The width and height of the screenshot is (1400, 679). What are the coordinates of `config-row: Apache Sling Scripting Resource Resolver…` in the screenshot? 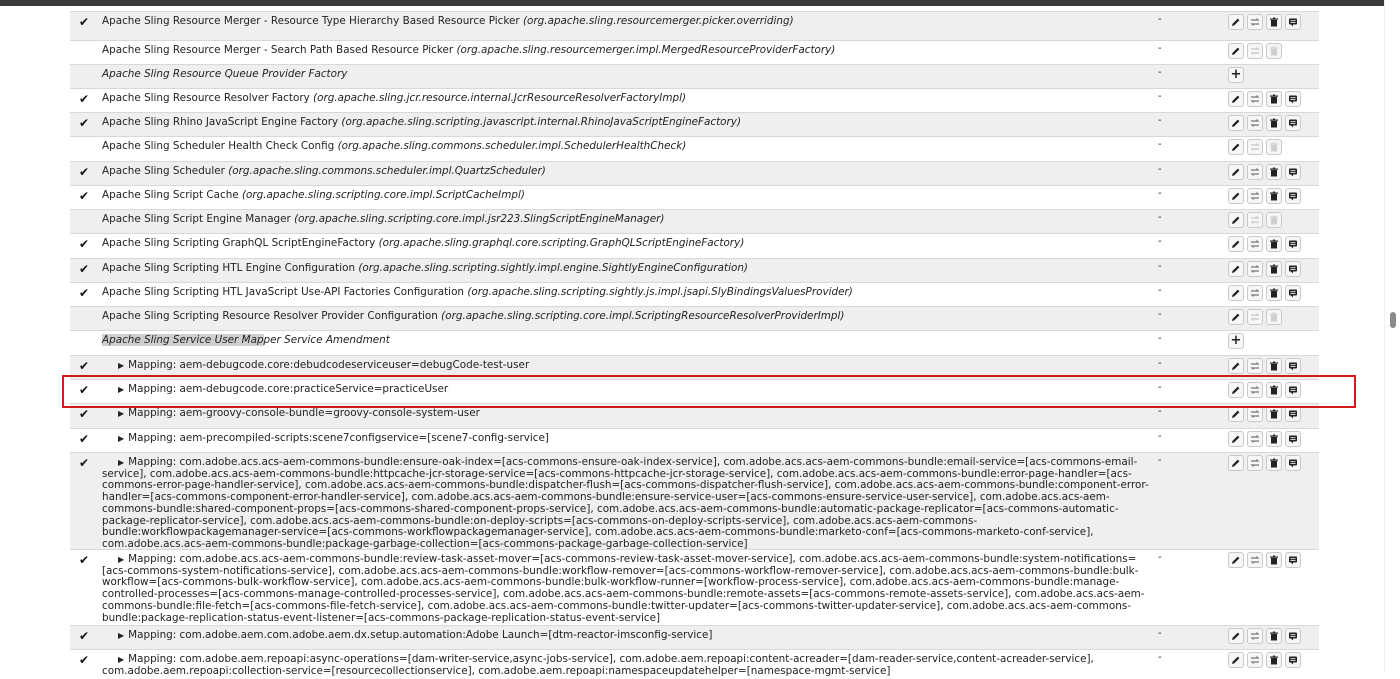 It's located at (694, 318).